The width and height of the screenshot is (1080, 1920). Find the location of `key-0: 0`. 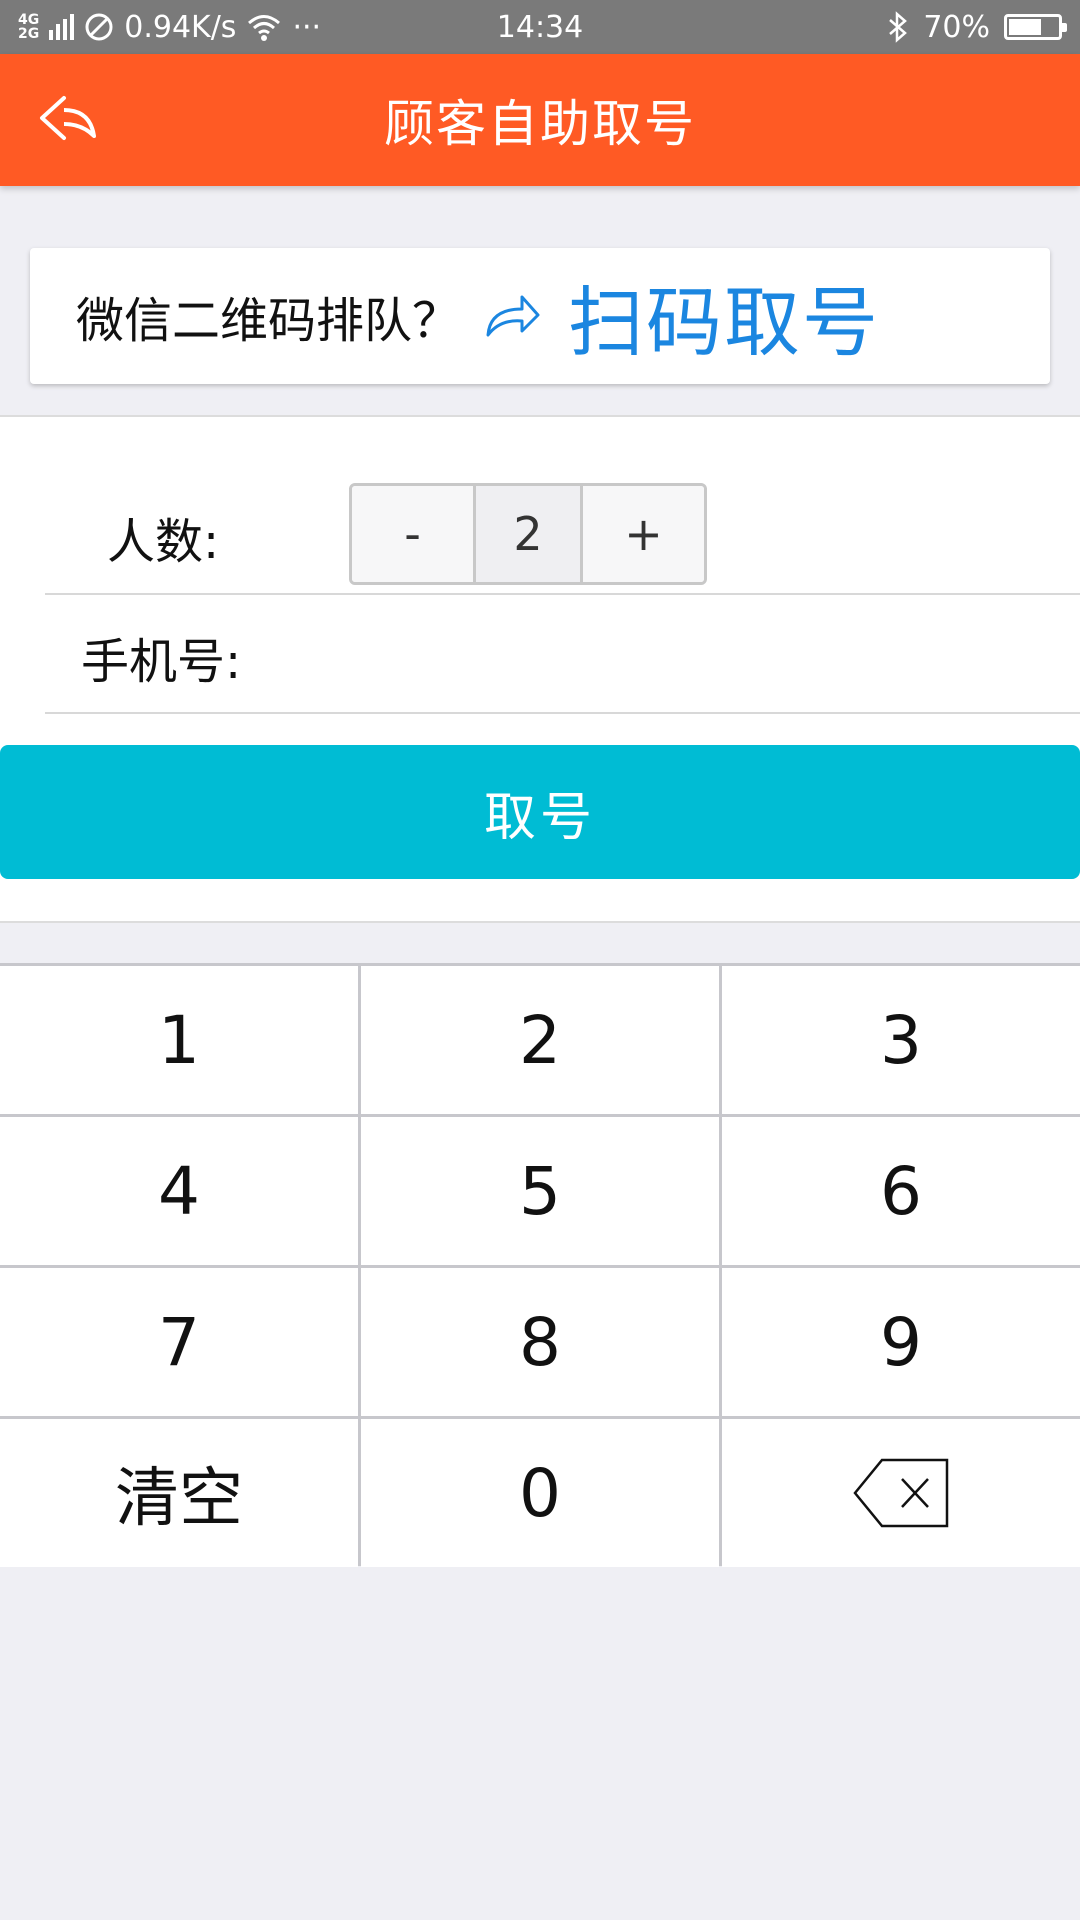

key-0: 0 is located at coordinates (540, 1493).